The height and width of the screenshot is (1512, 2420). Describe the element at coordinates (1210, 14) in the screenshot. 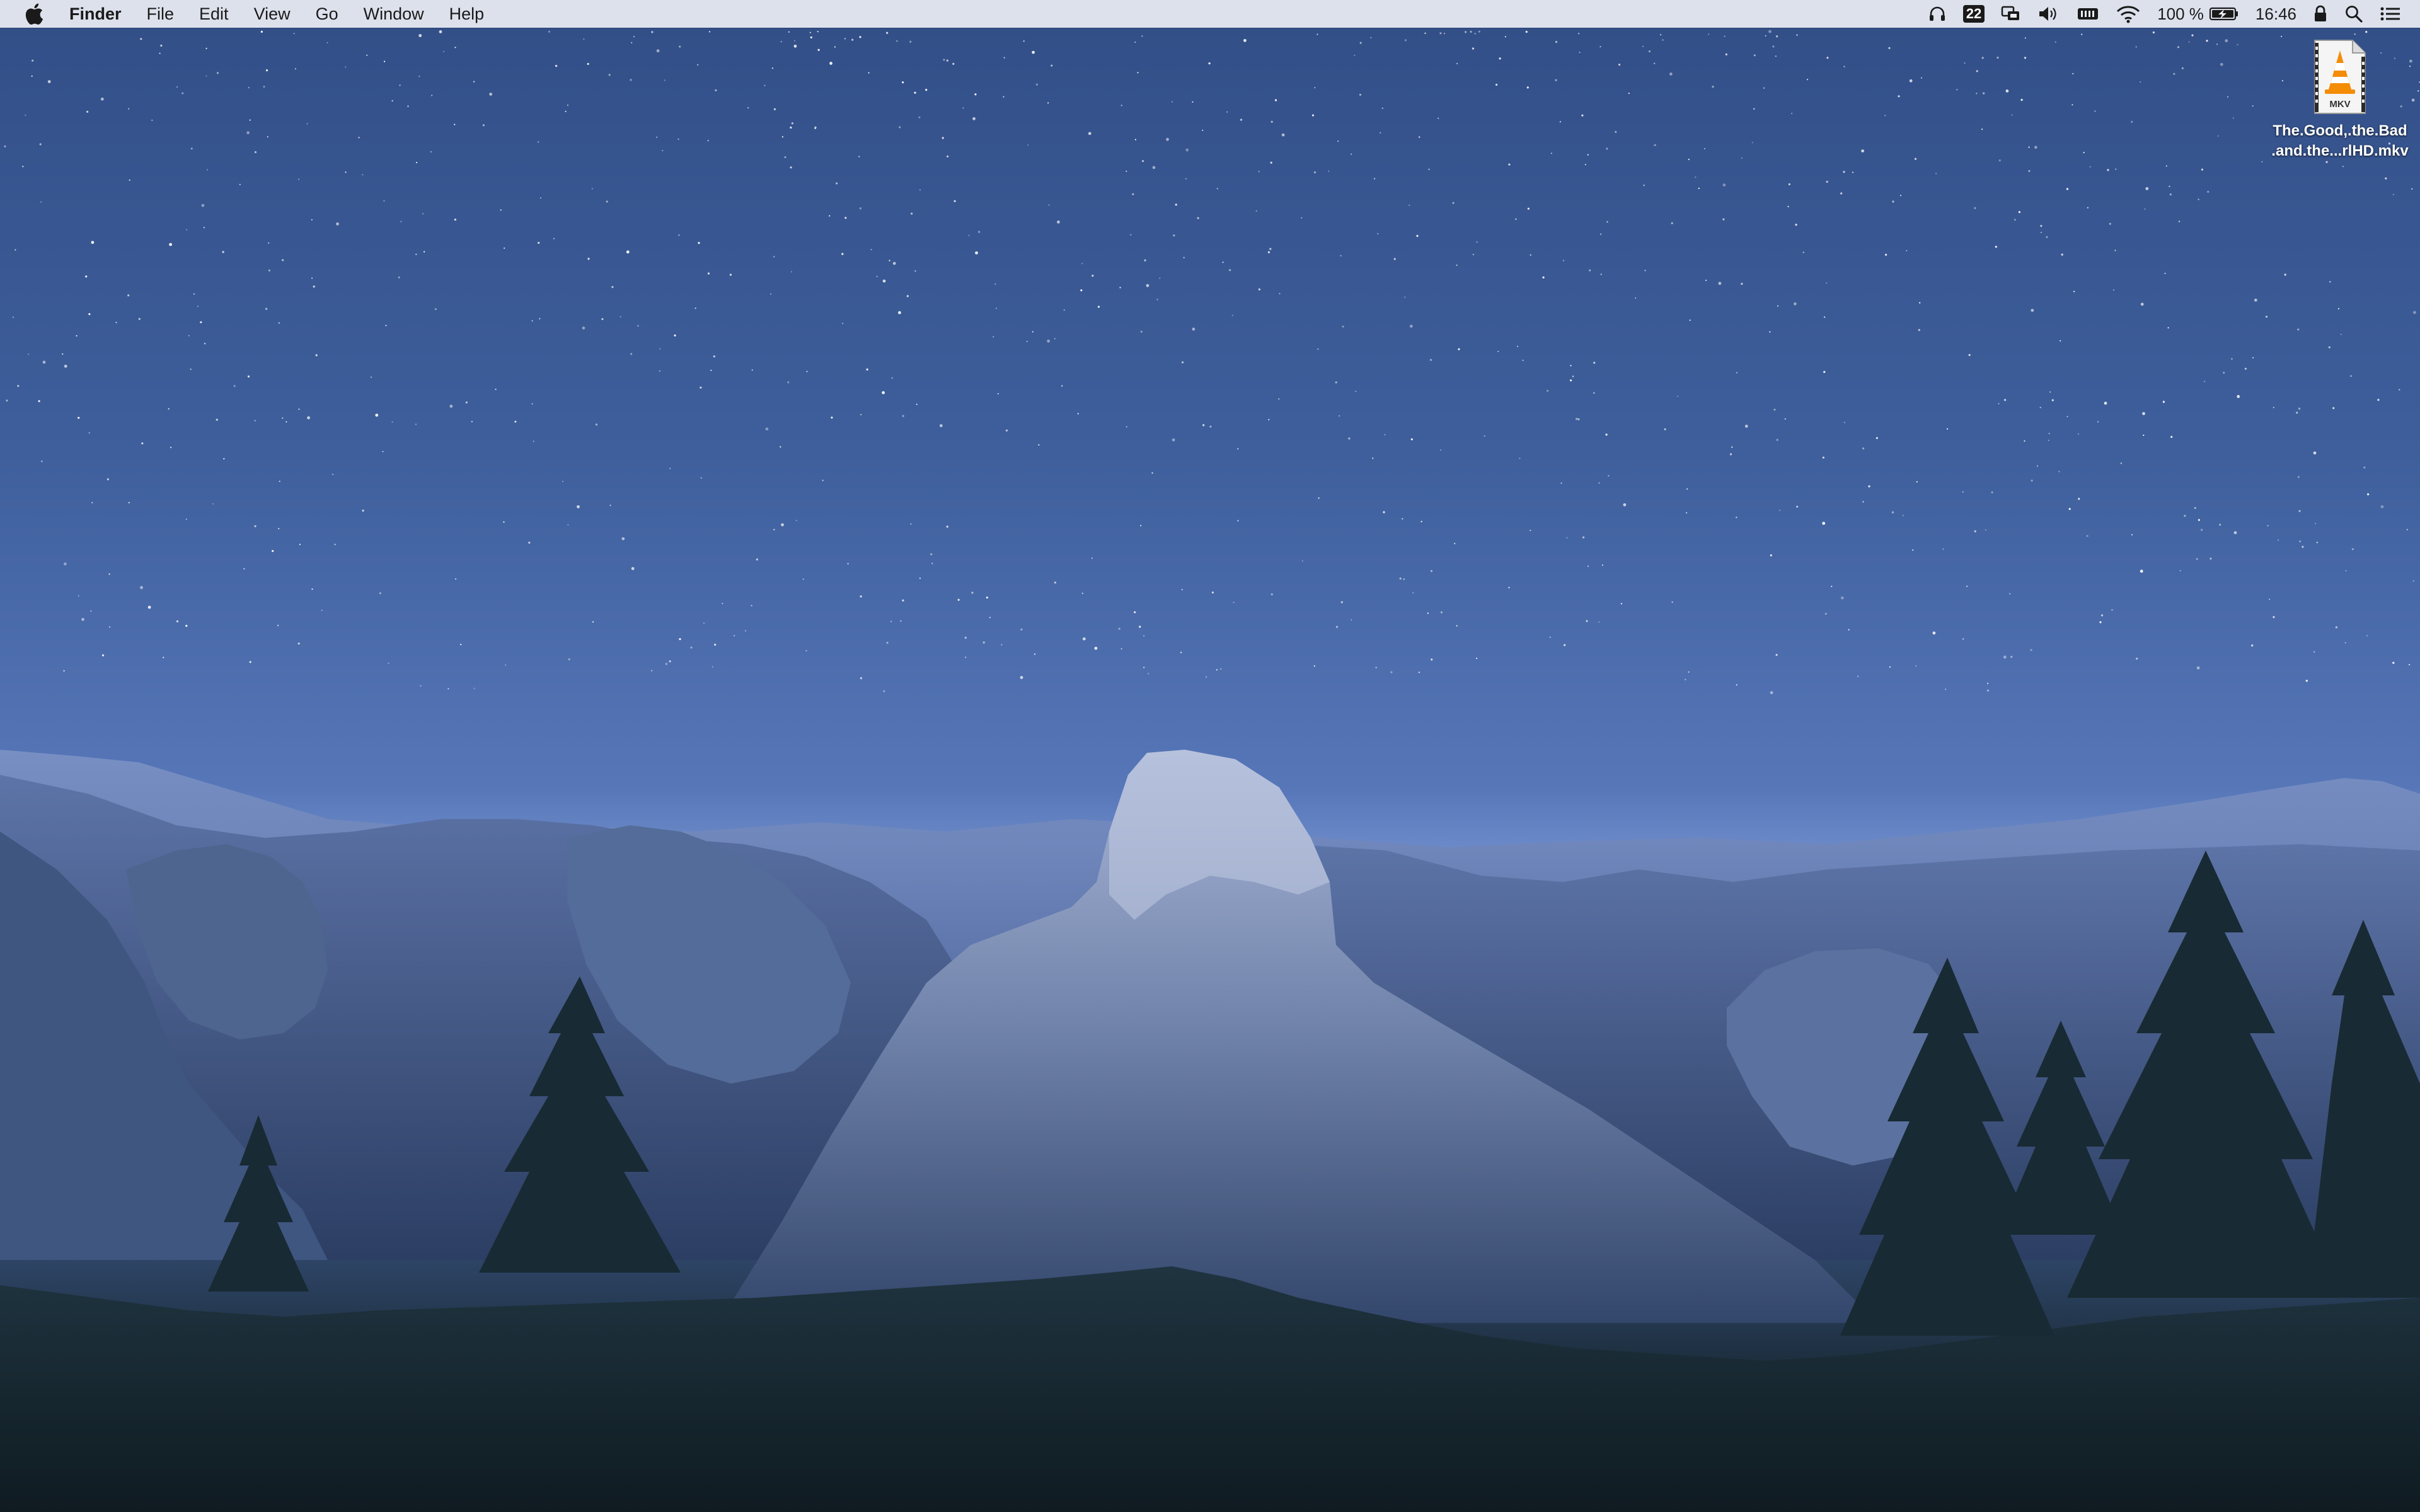

I see `menu-bar: Finder File Edit View Go Window Help 22` at that location.